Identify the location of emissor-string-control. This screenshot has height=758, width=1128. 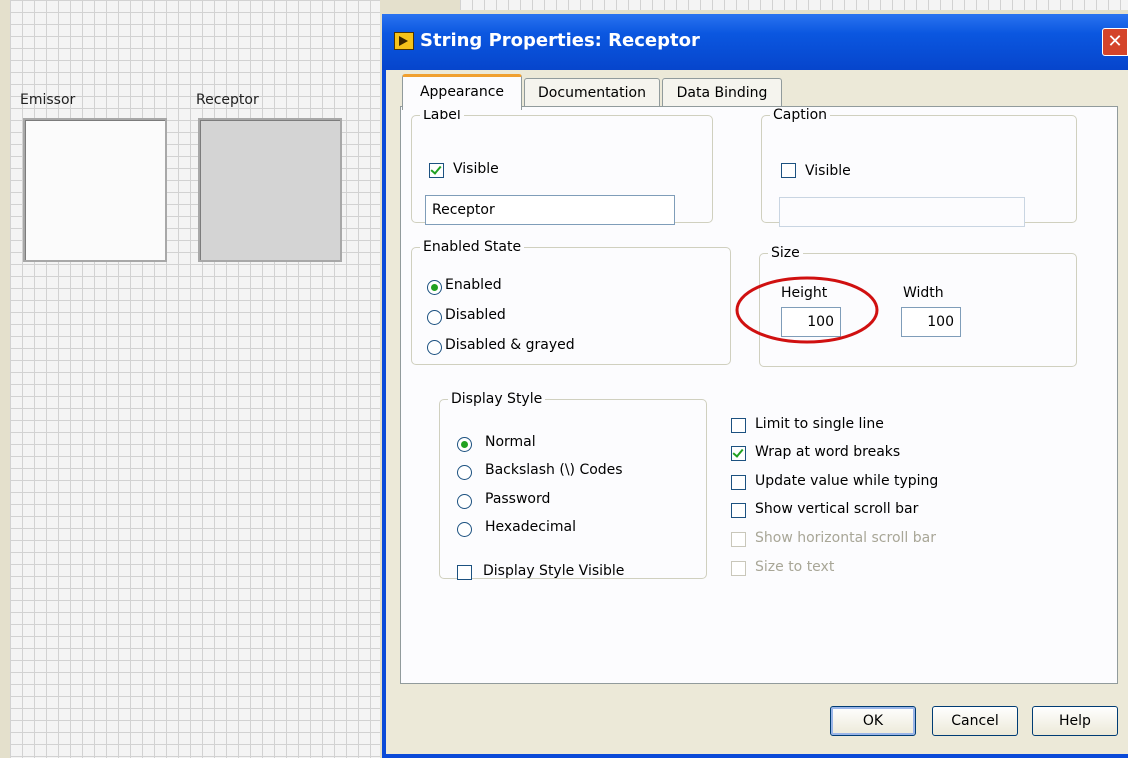
(95, 190).